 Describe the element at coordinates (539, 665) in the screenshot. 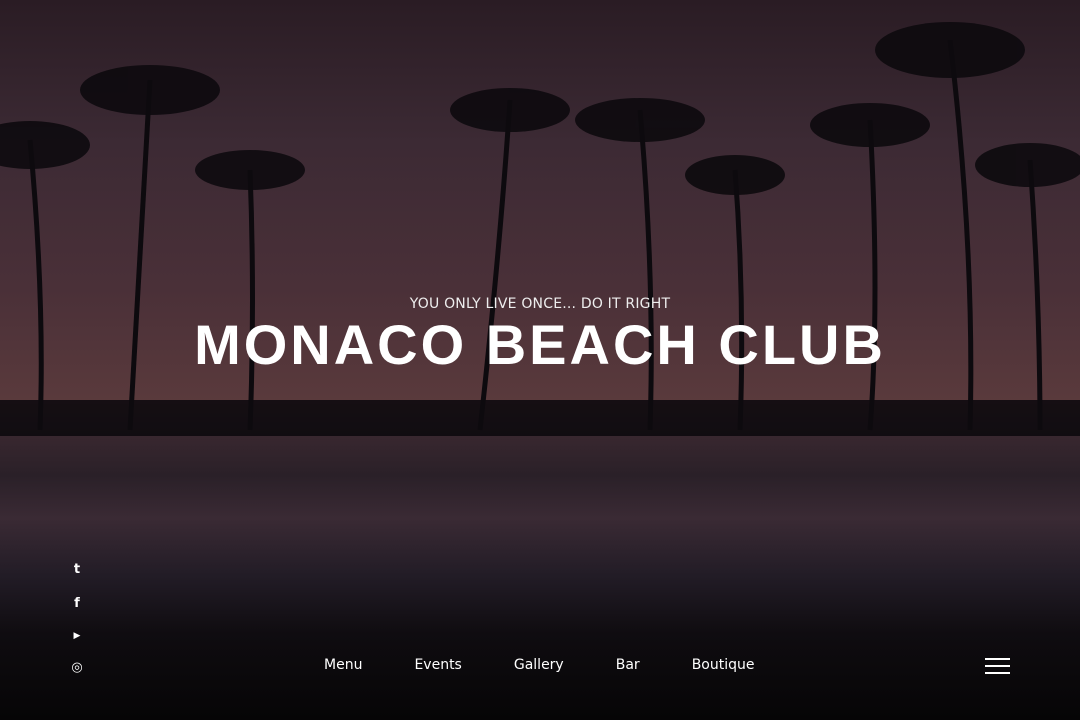

I see `nav-gallery: Gallery` at that location.